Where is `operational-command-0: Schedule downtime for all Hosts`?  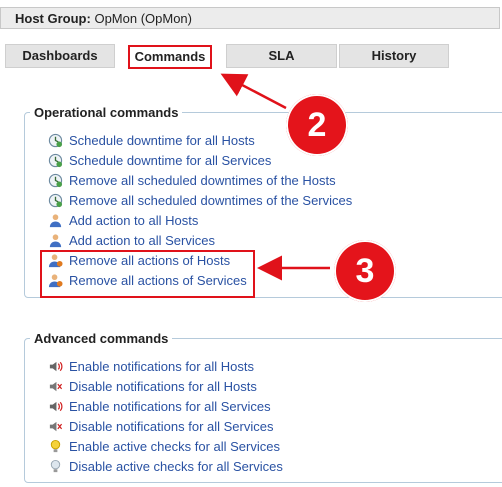
operational-command-0: Schedule downtime for all Hosts is located at coordinates (151, 140).